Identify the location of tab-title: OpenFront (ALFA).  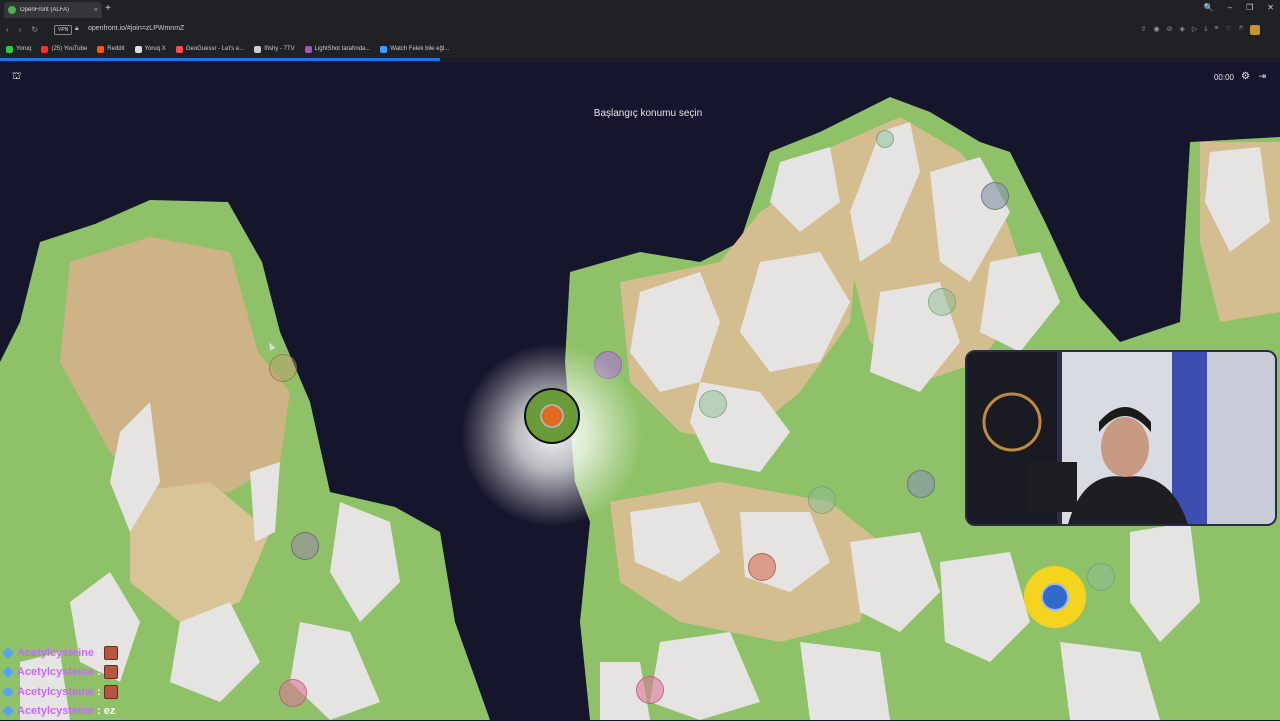
(55, 10).